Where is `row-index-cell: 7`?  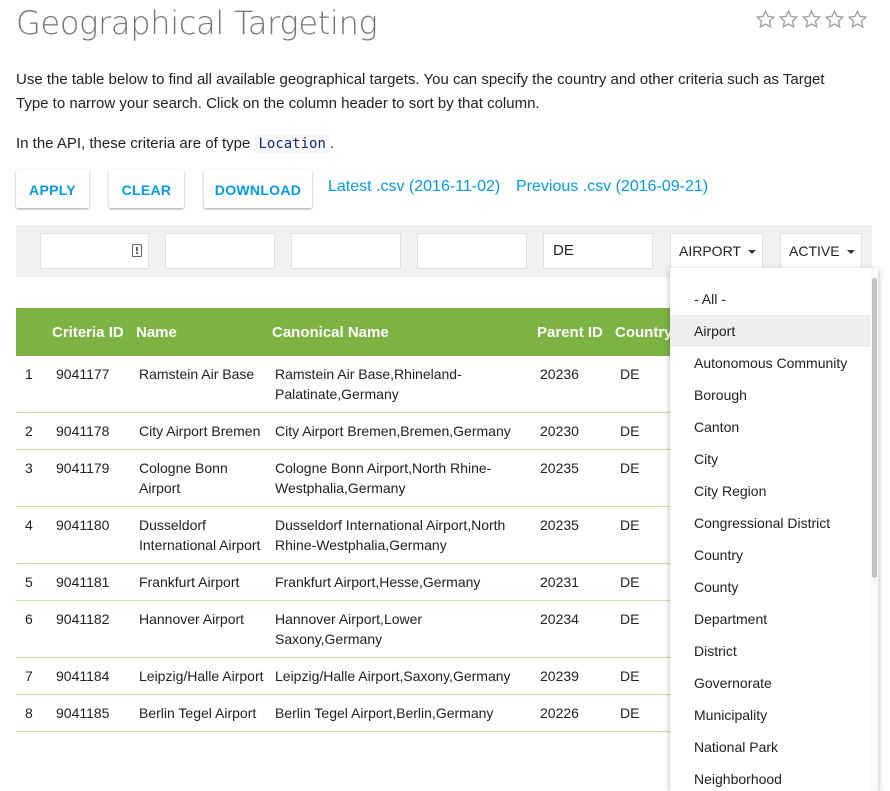 row-index-cell: 7 is located at coordinates (34, 676).